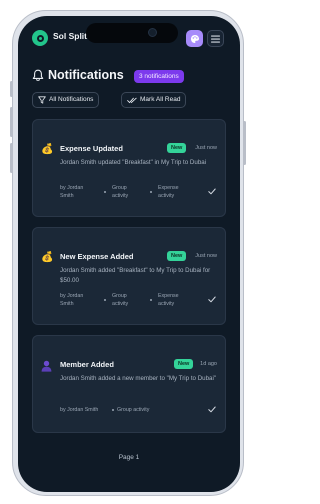  What do you see at coordinates (86, 75) in the screenshot?
I see `page-title: Notifications` at bounding box center [86, 75].